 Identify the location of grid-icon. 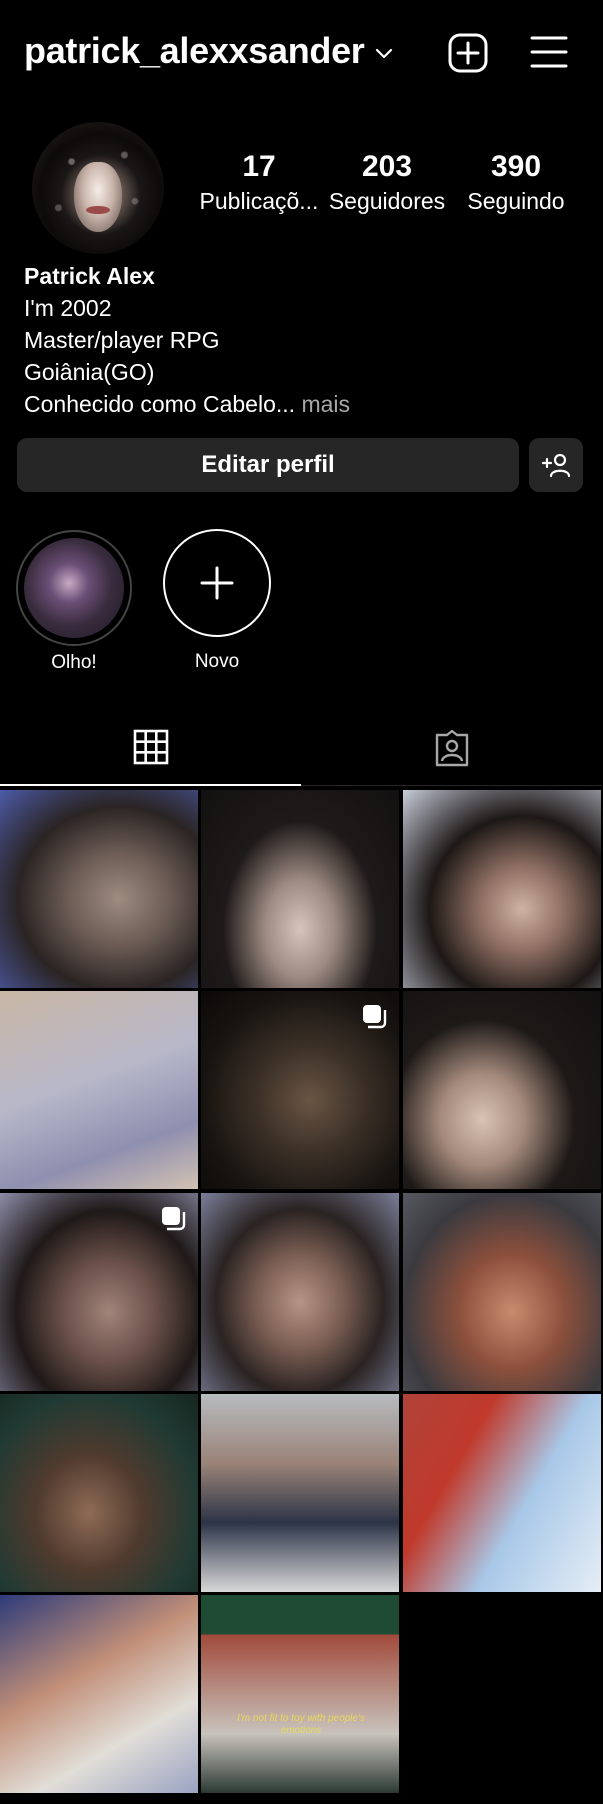
(150, 747).